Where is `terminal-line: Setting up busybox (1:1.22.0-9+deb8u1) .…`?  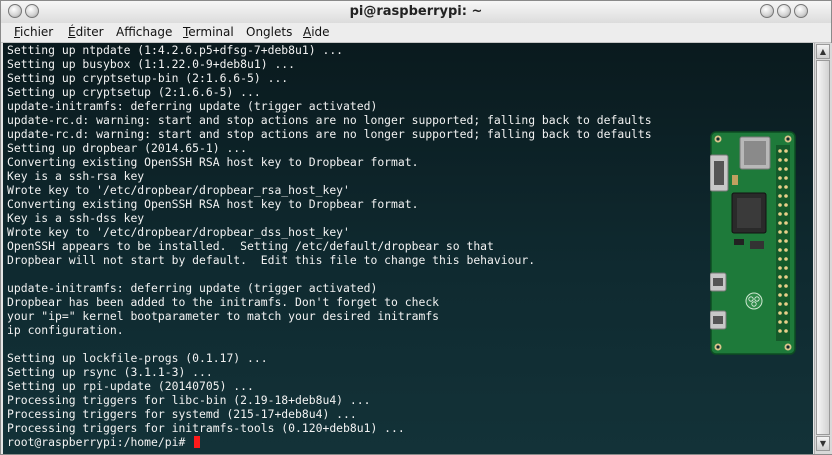
terminal-line: Setting up busybox (1:1.22.0-9+deb8u1) .… is located at coordinates (151, 64).